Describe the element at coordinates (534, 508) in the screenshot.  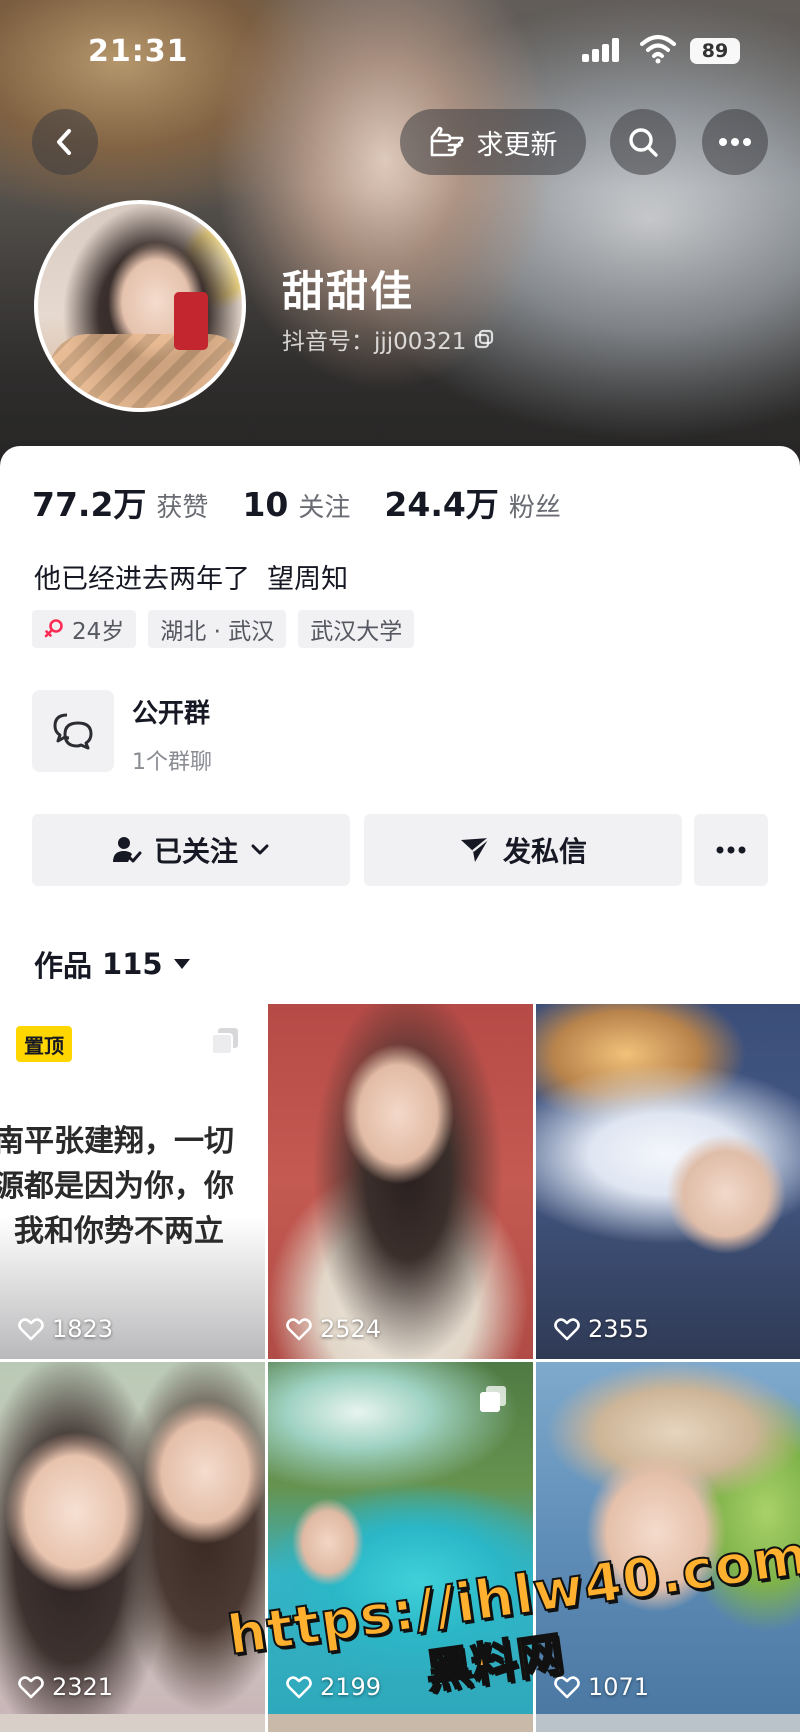
I see `stat-followers-label: 粉丝` at that location.